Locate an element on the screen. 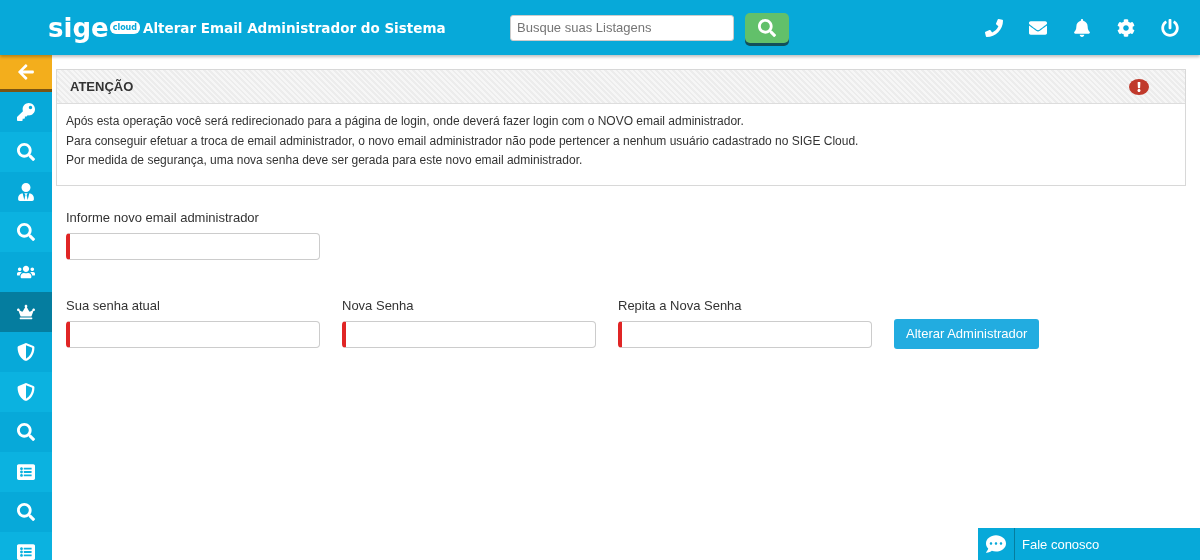 This screenshot has height=560, width=1200. search-button is located at coordinates (767, 27).